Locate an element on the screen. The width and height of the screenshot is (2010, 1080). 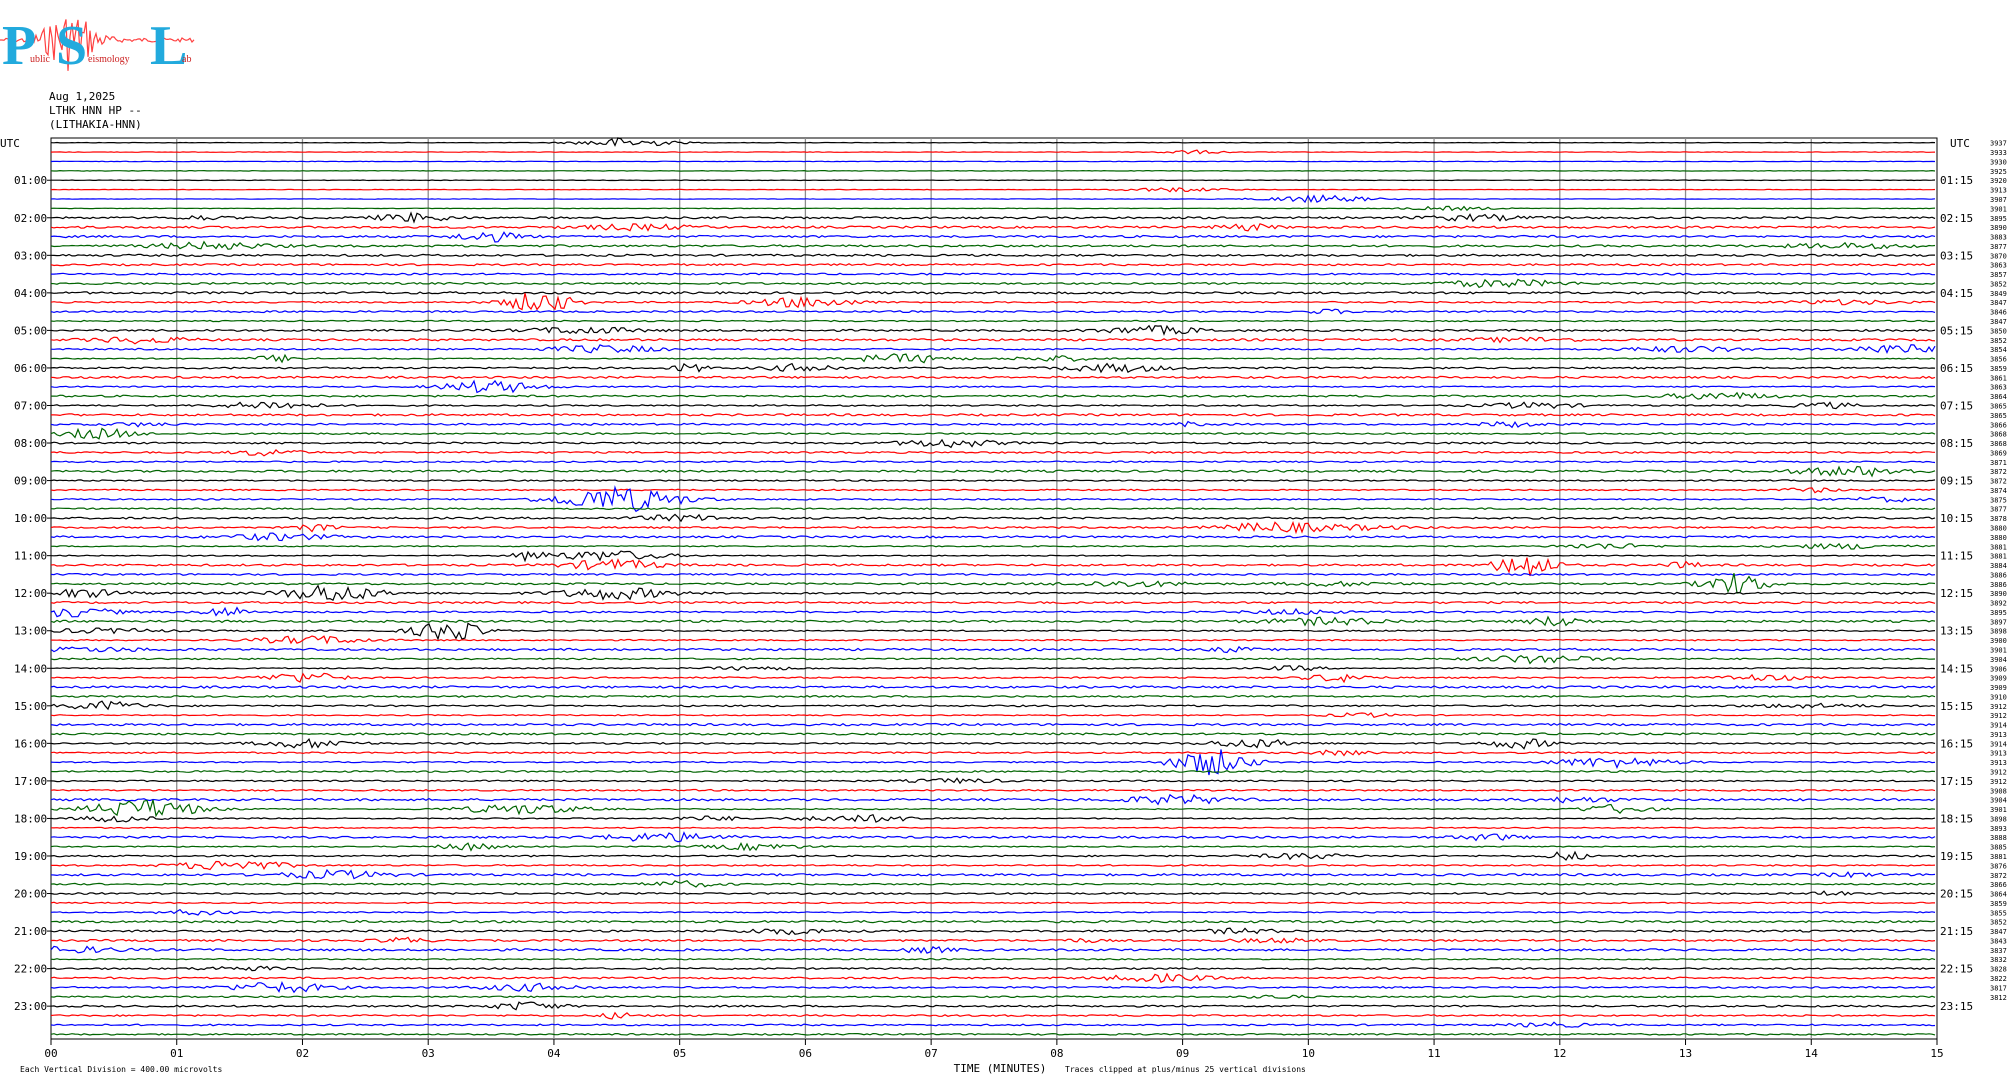
trace-value: 3886 is located at coordinates (1998, 585).